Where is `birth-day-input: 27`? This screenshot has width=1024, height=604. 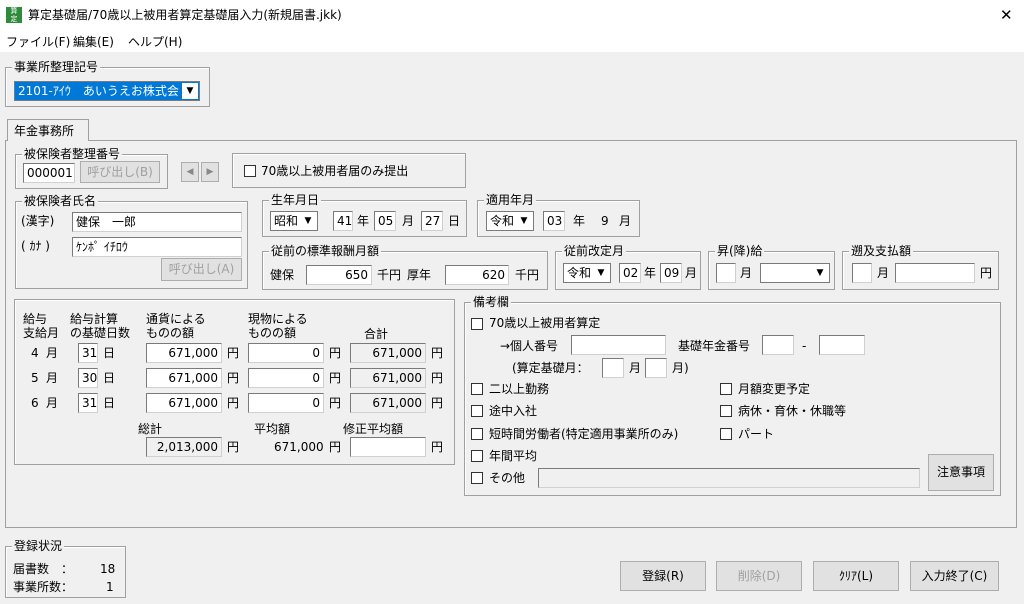 birth-day-input: 27 is located at coordinates (432, 221).